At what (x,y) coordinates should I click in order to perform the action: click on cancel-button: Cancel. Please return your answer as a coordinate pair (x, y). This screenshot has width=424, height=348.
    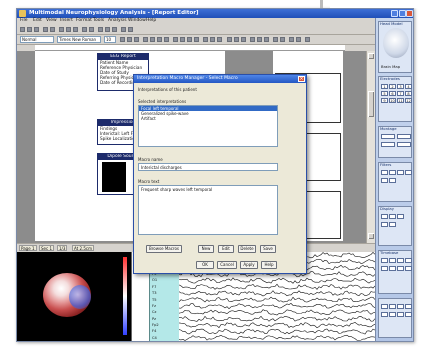
    Looking at the image, I should click on (227, 265).